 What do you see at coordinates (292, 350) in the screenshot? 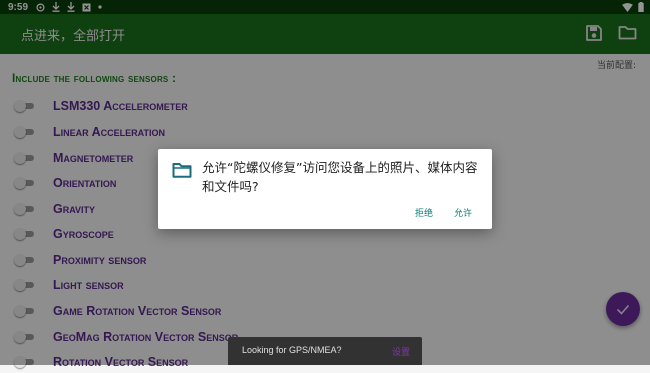
I see `snackbar-text: Looking for GPS/NMEA?` at bounding box center [292, 350].